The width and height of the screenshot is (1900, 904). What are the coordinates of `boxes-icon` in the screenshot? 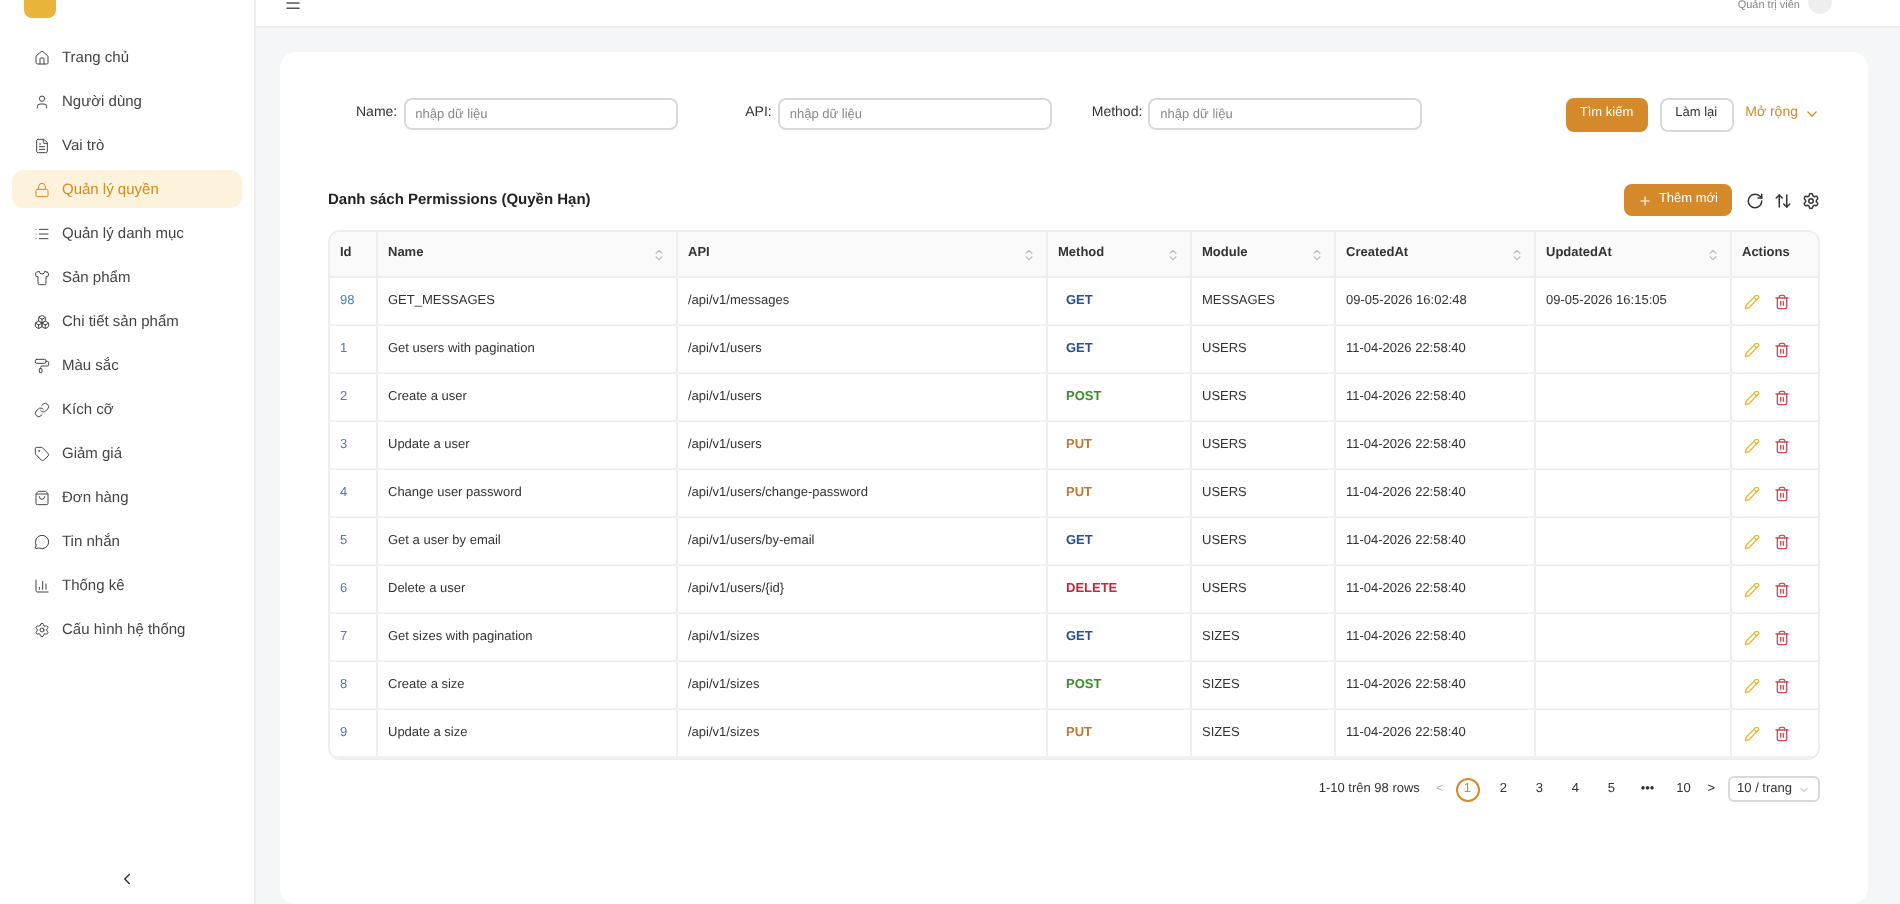 It's located at (42, 321).